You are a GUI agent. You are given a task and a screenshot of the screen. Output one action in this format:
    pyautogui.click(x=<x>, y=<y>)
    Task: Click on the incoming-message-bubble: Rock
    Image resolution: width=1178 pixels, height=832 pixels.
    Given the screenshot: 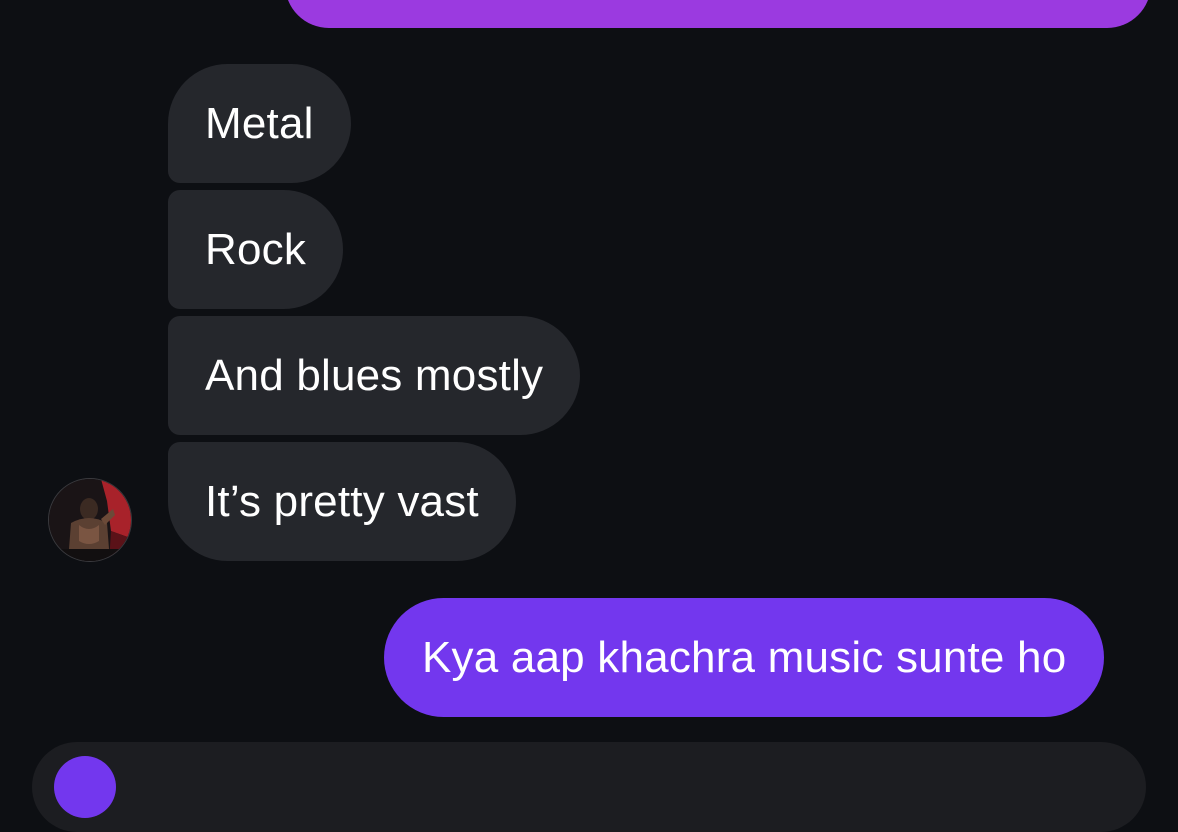 What is the action you would take?
    pyautogui.click(x=256, y=249)
    